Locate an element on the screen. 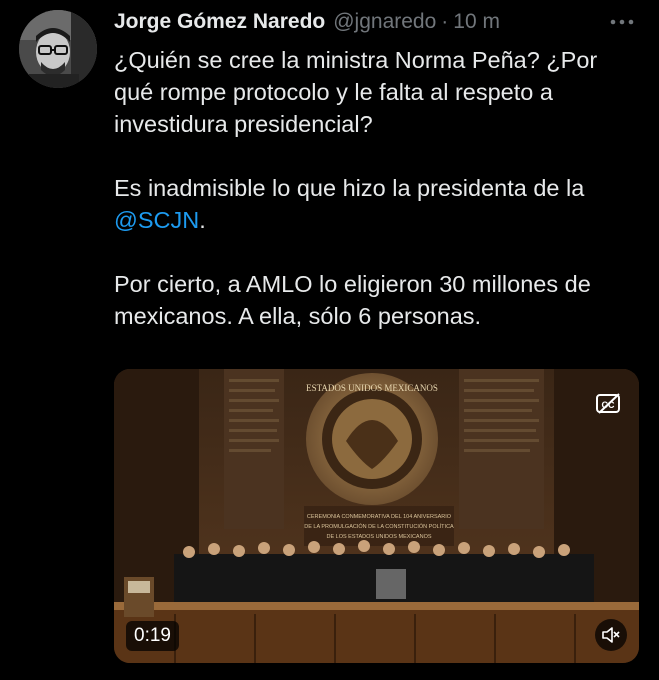  author-display-name: Jorge Gómez Naredo is located at coordinates (219, 22).